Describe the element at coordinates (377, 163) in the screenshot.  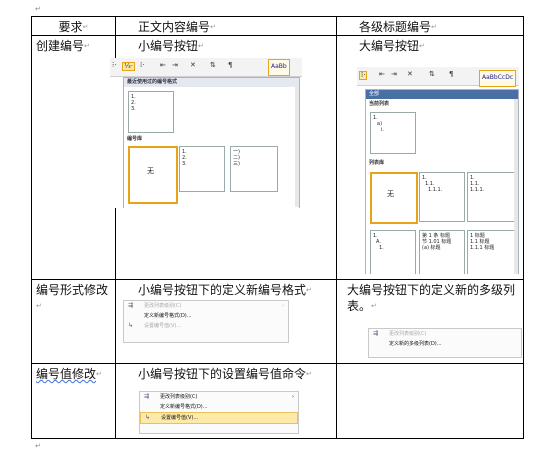
I see `list-library-title: 列表库` at that location.